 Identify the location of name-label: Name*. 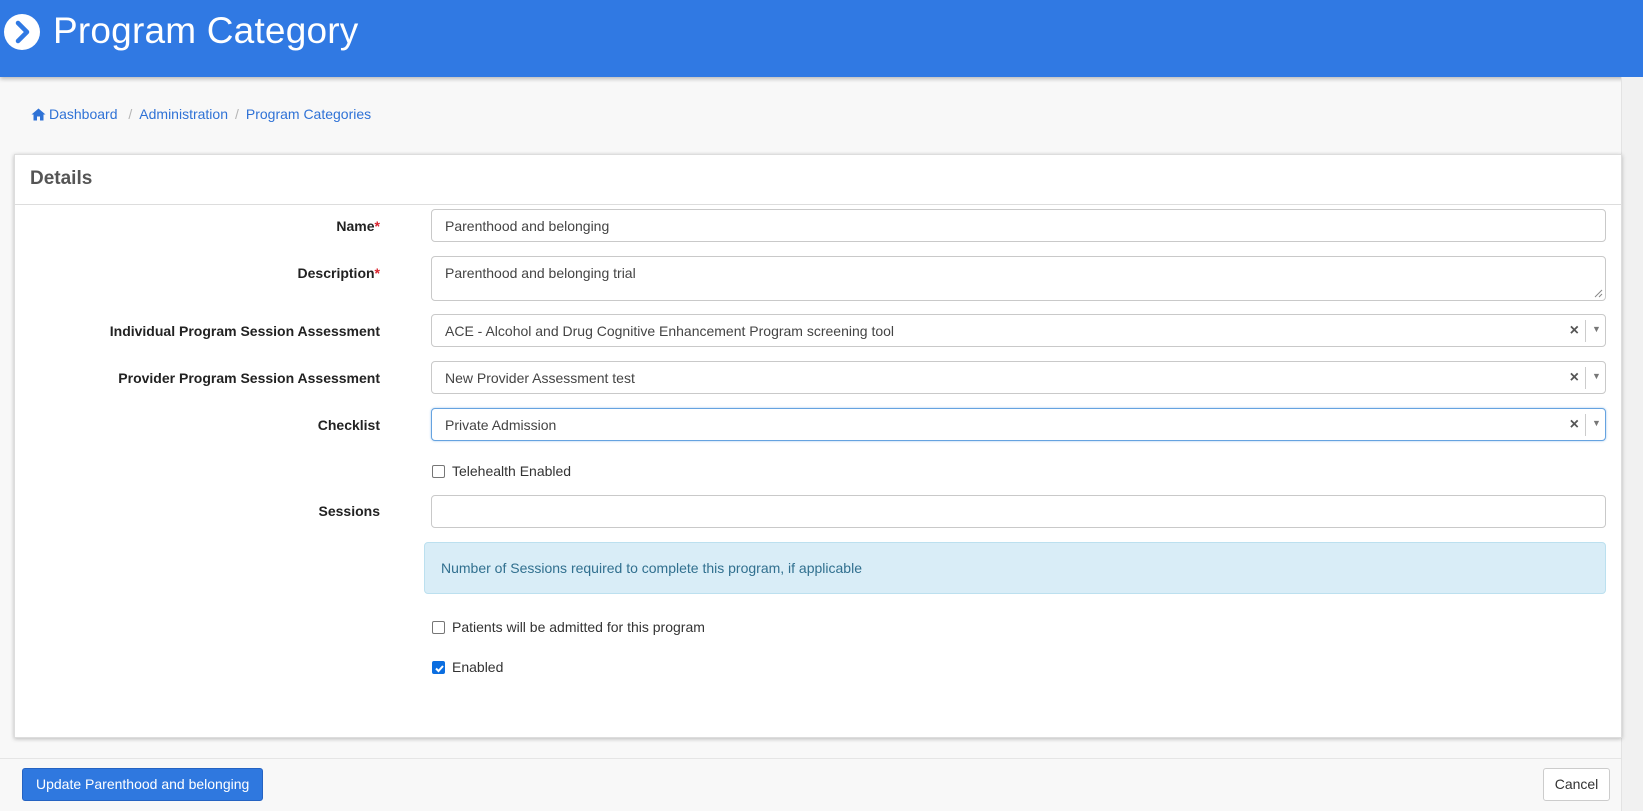
(358, 226).